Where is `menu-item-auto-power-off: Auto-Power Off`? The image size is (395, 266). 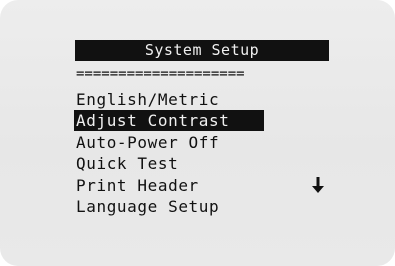 menu-item-auto-power-off: Auto-Power Off is located at coordinates (147, 142).